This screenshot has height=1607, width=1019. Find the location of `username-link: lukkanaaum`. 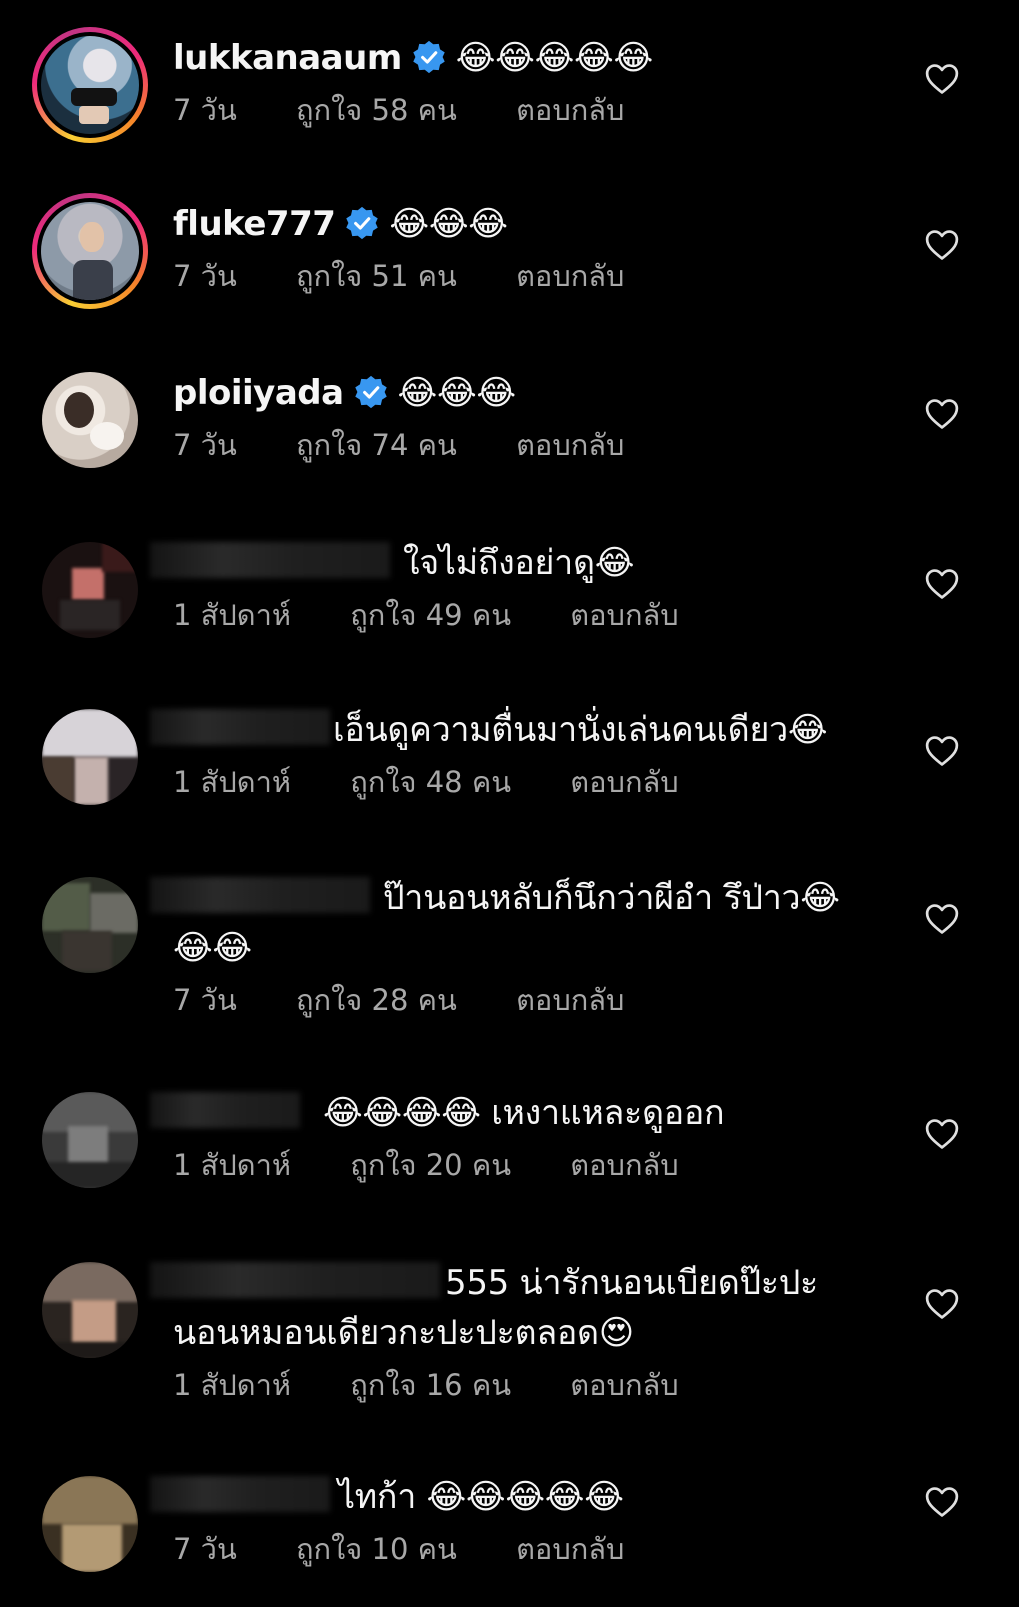

username-link: lukkanaaum is located at coordinates (287, 58).